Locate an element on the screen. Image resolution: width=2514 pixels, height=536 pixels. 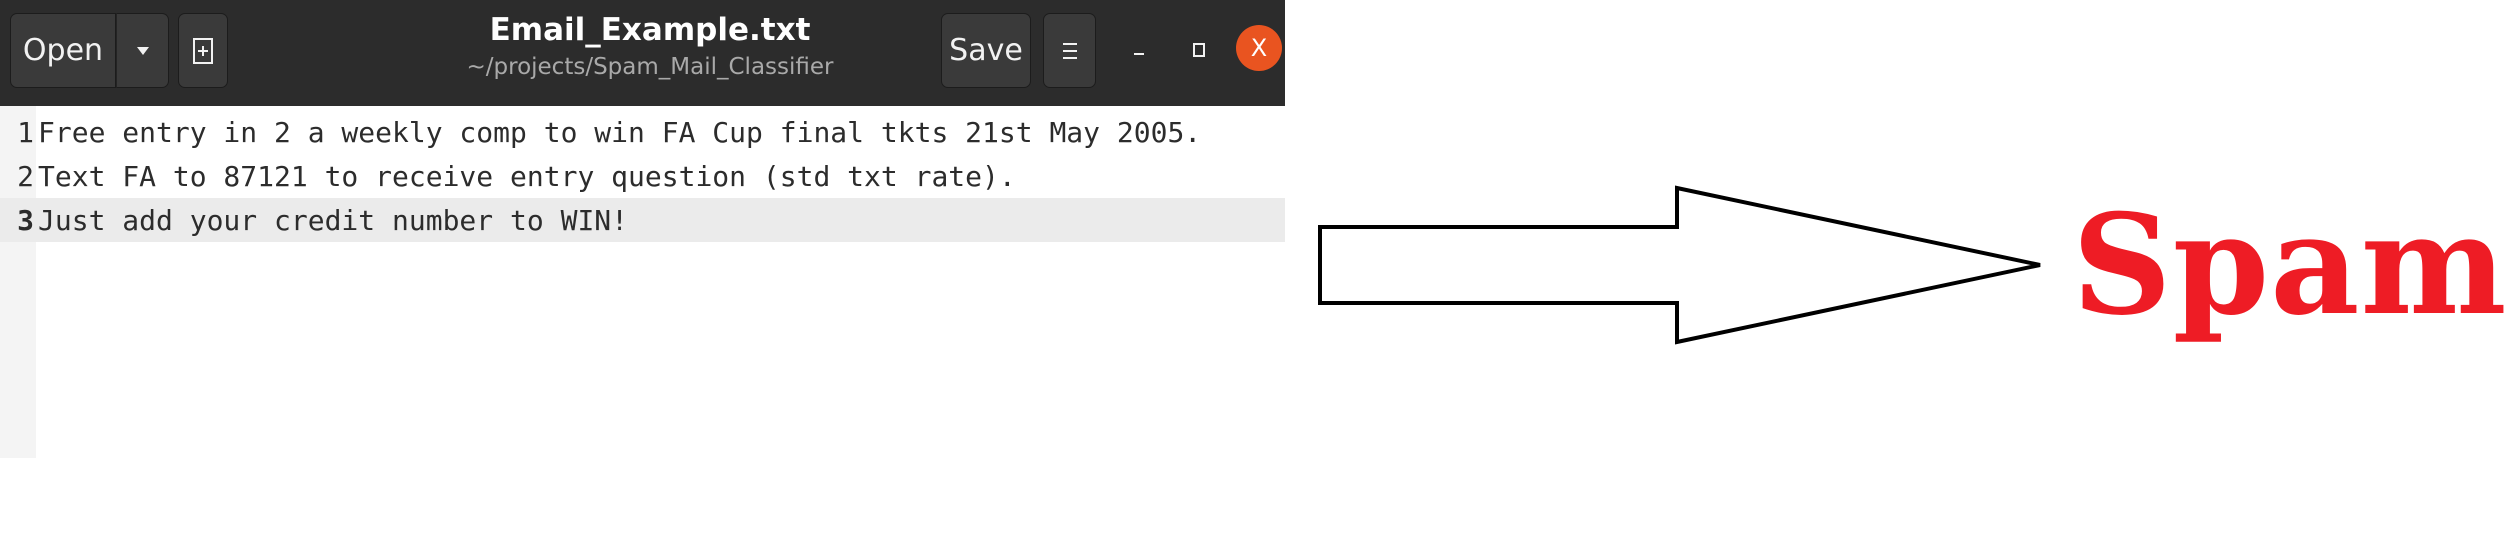
line-text: Just add your credit number to WIN! is located at coordinates (333, 220).